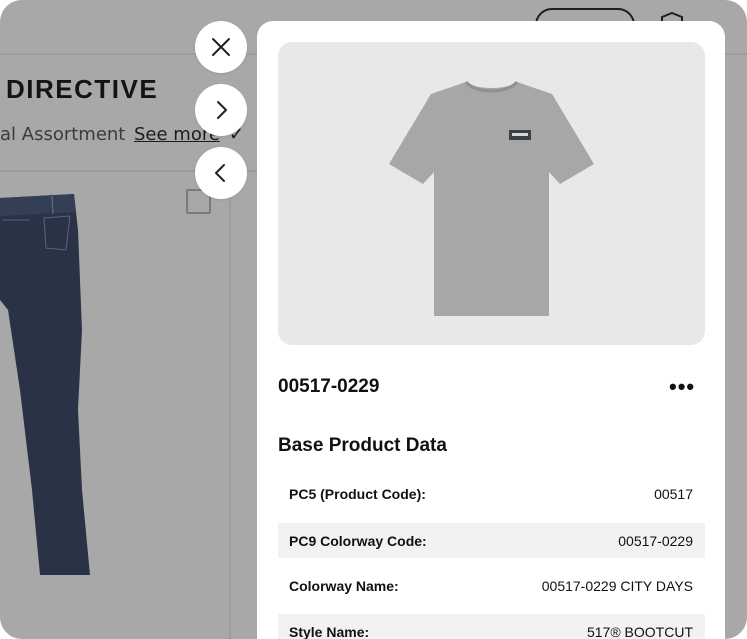 This screenshot has height=639, width=747. What do you see at coordinates (230, 405) in the screenshot?
I see `grid-divider` at bounding box center [230, 405].